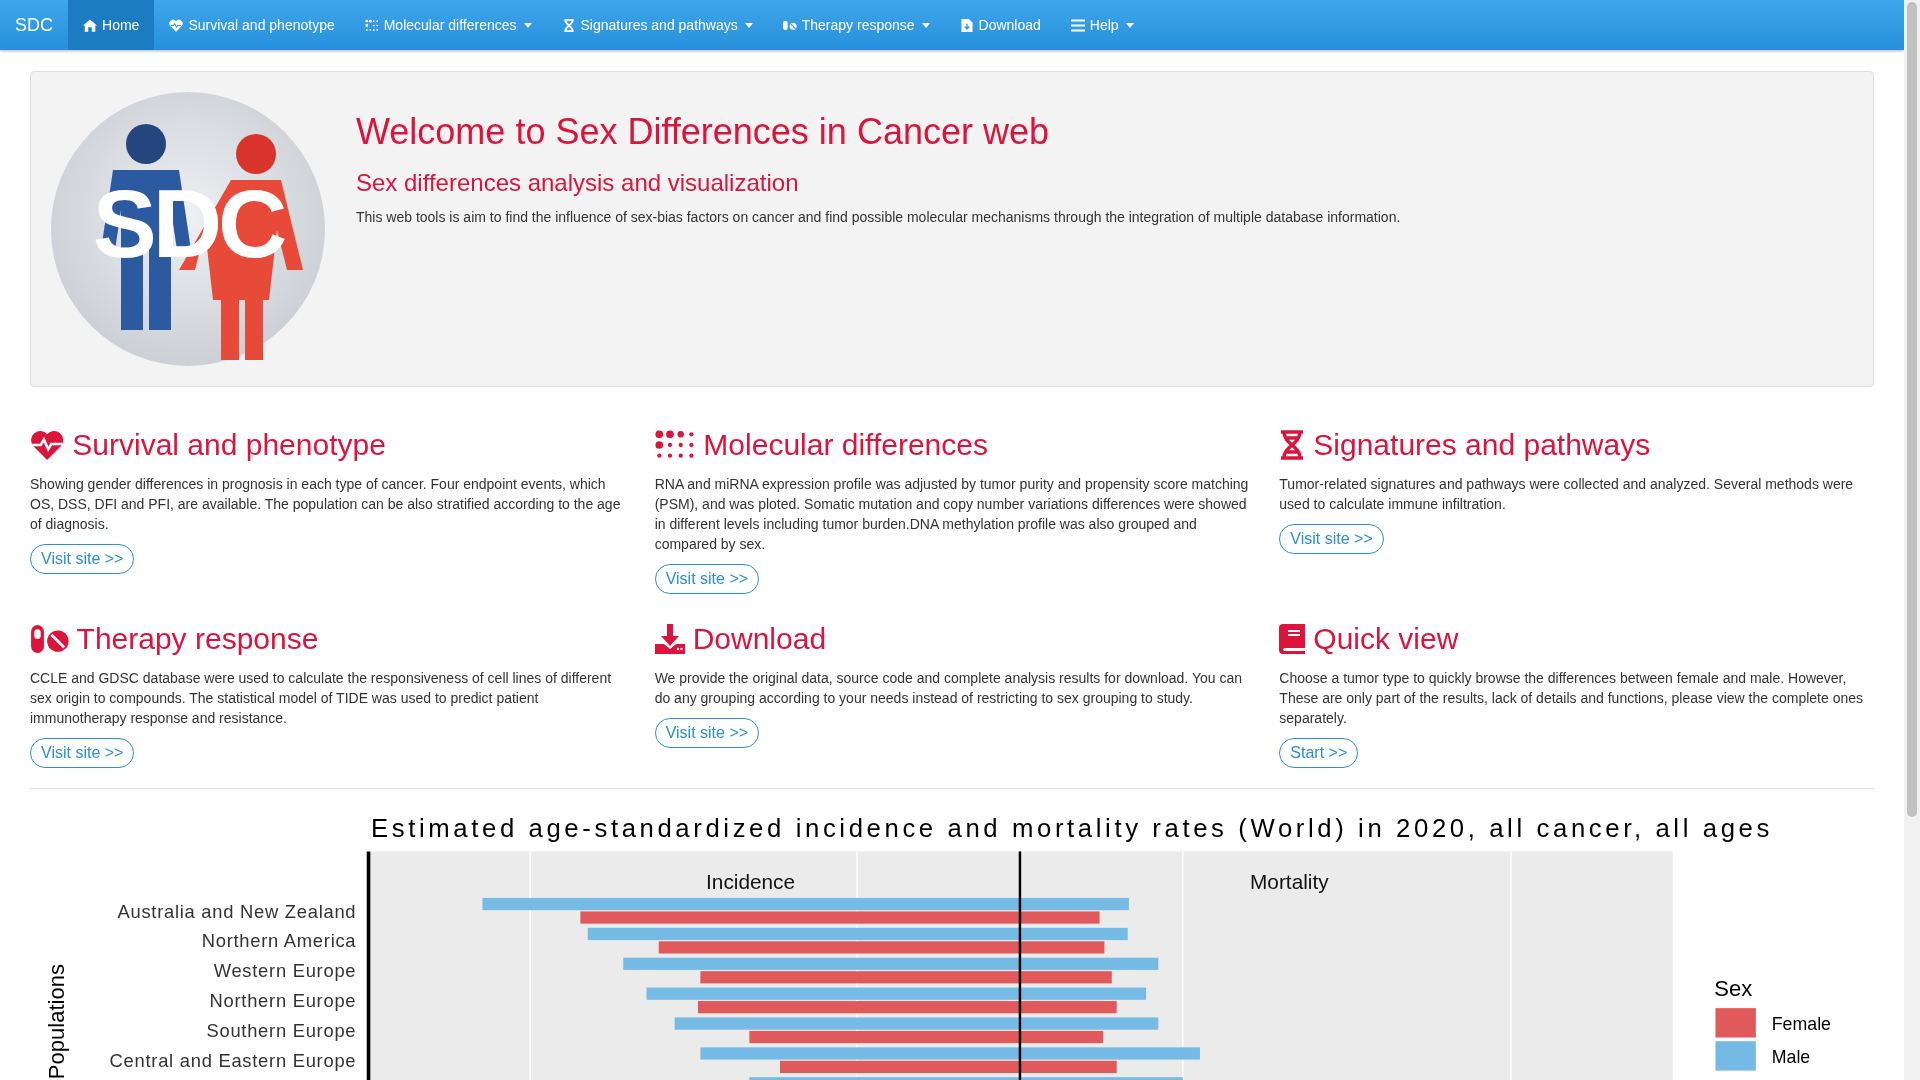 The width and height of the screenshot is (1920, 1080). What do you see at coordinates (578, 183) in the screenshot?
I see `page-subtitle: Sex differences analysis and visualization` at bounding box center [578, 183].